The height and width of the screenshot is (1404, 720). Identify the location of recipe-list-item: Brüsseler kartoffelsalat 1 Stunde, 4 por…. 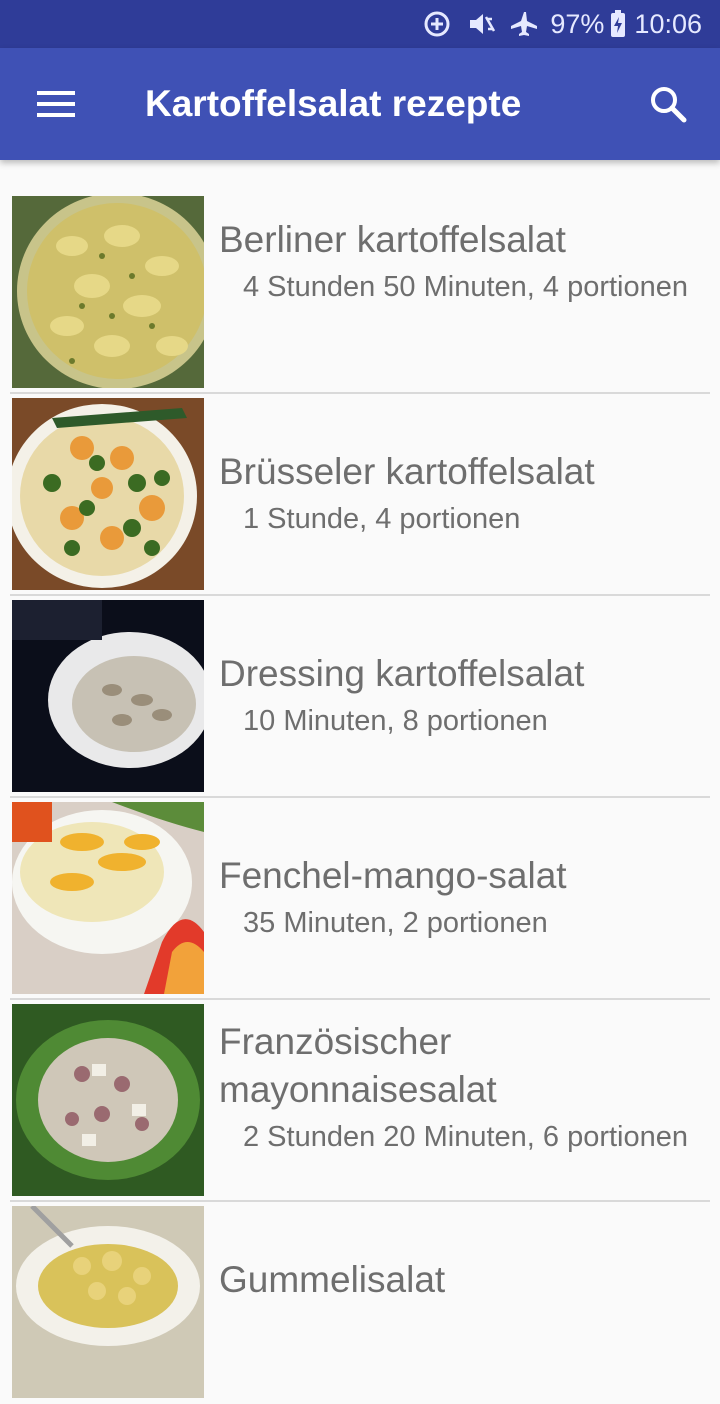
(360, 495).